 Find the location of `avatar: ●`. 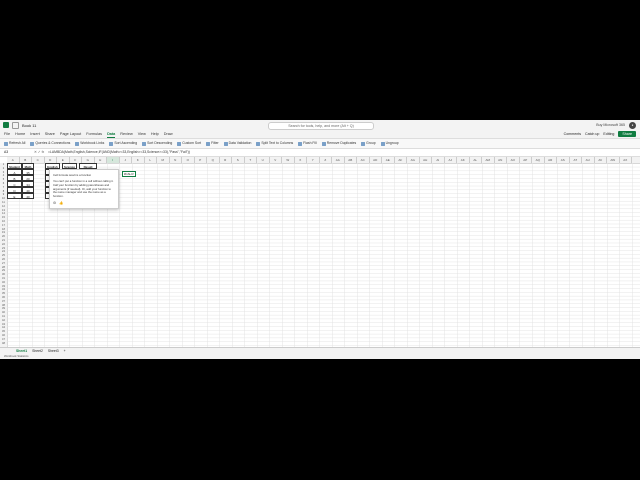

avatar: ● is located at coordinates (632, 125).